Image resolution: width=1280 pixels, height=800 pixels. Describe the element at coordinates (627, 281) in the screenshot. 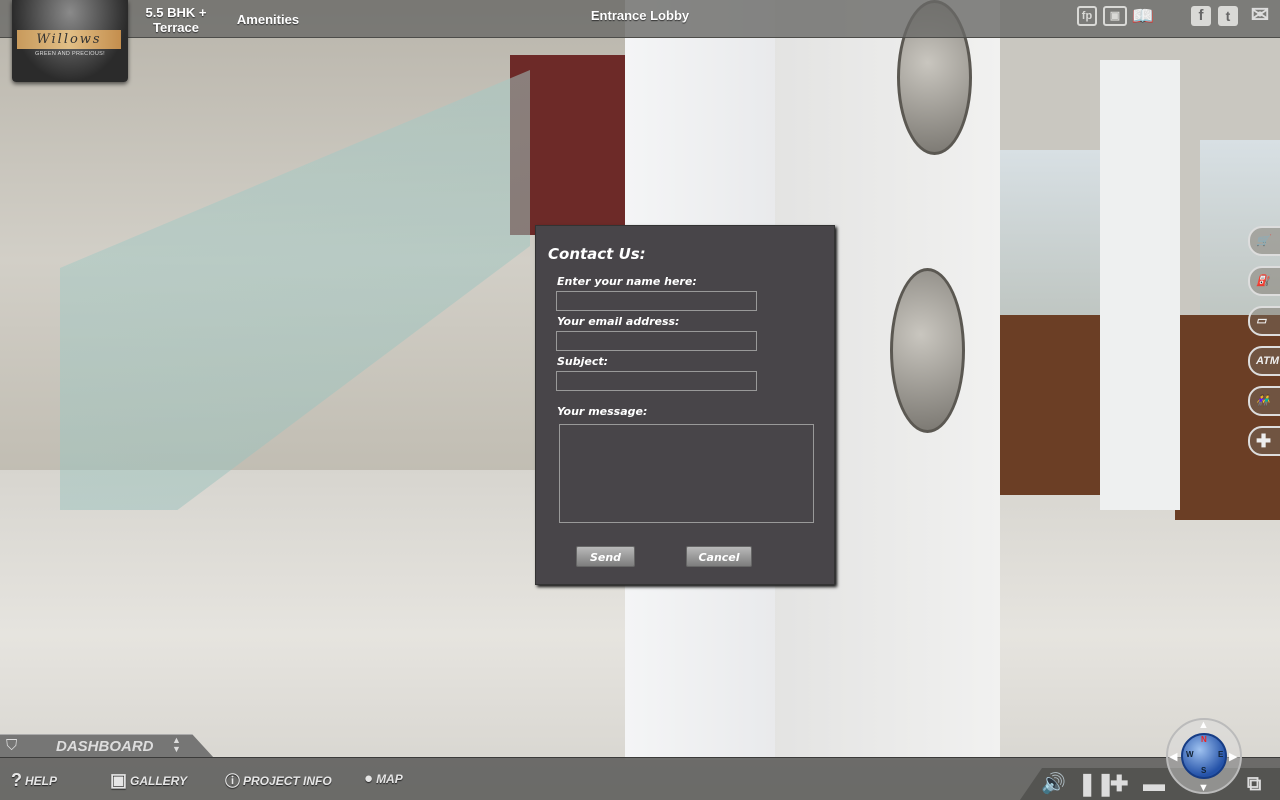

I see `name-label: Enter your name here:` at that location.